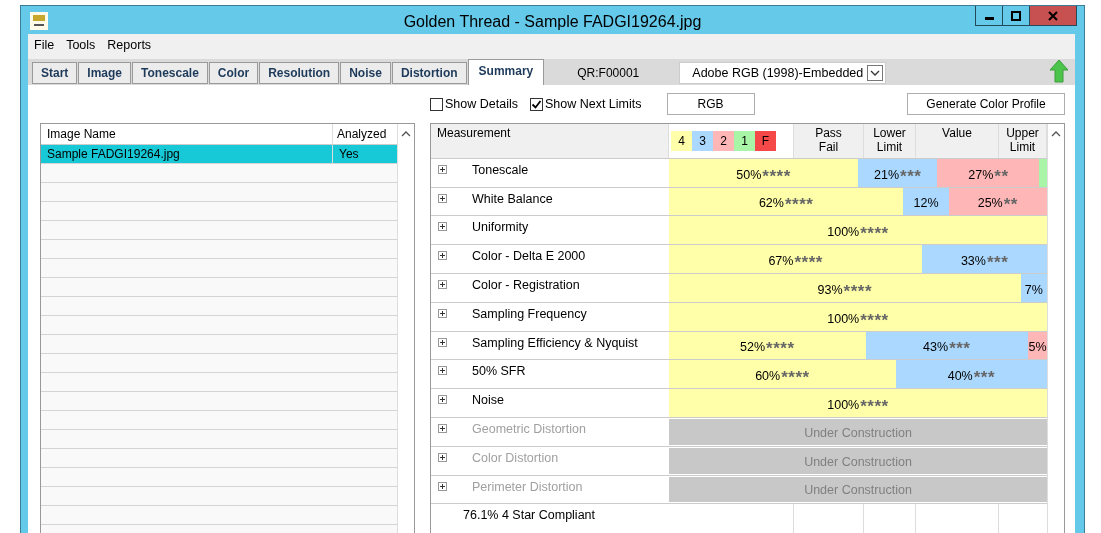  I want to click on measurement-name: Perimeter Distortion, so click(527, 486).